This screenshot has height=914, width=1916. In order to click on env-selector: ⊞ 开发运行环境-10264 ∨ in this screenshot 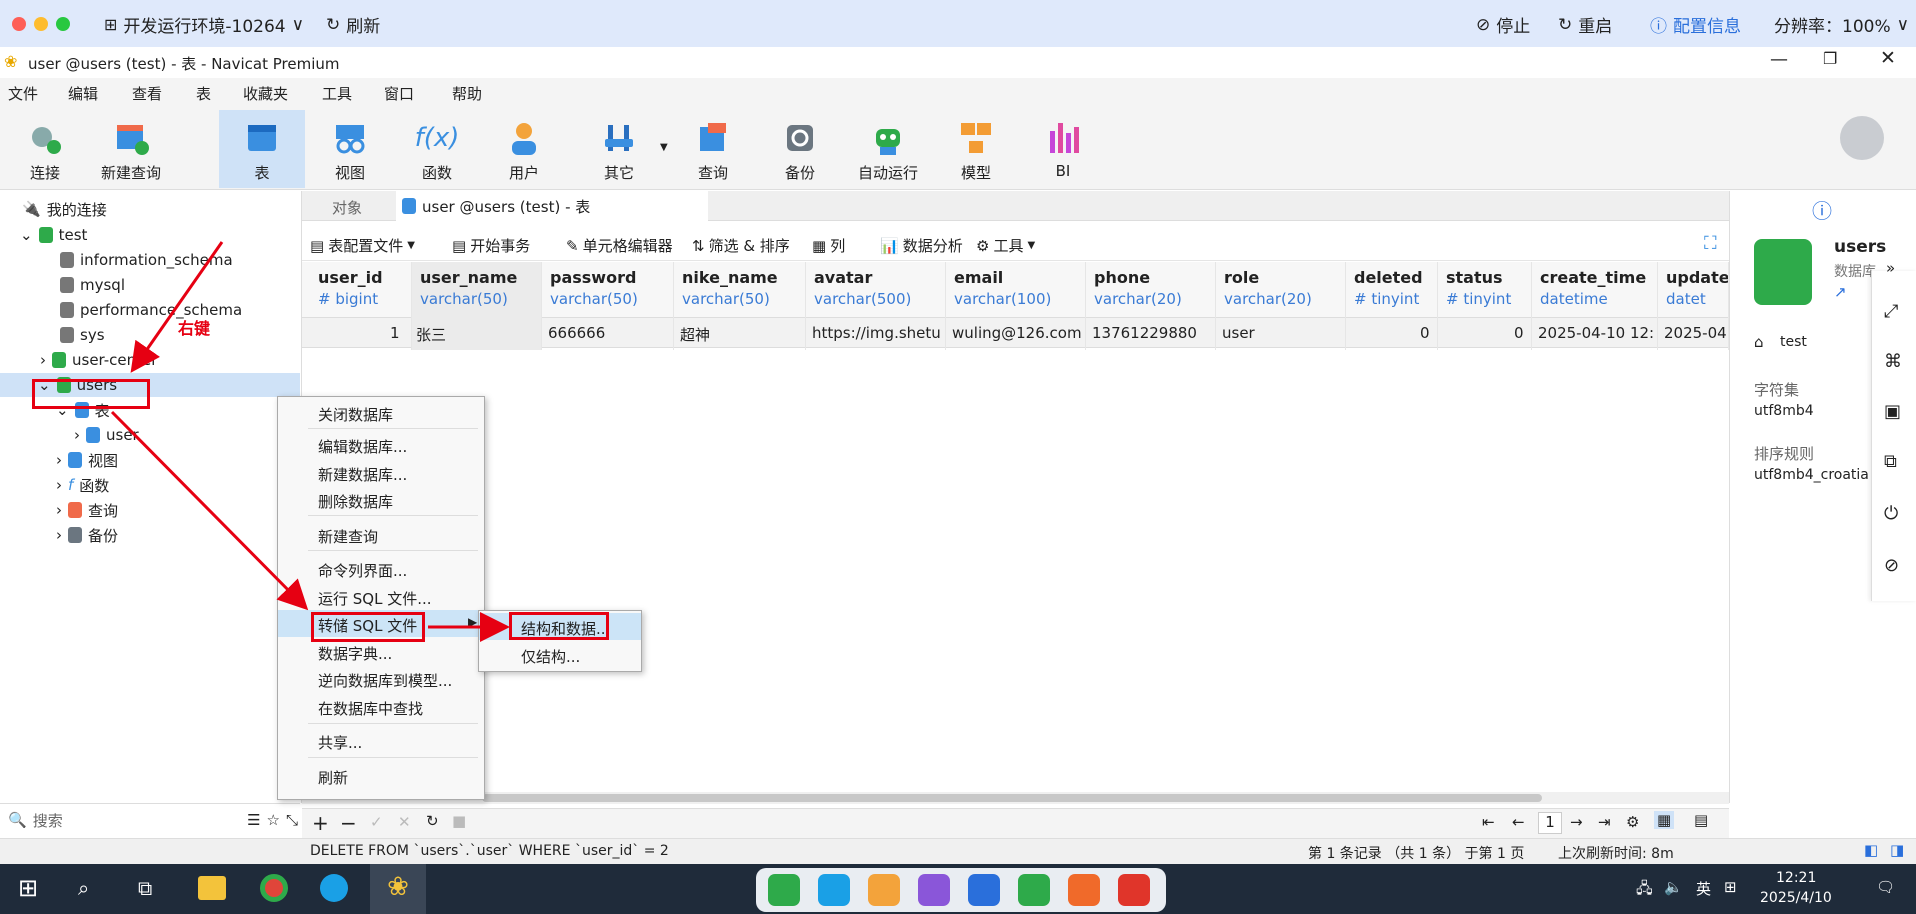, I will do `click(204, 25)`.